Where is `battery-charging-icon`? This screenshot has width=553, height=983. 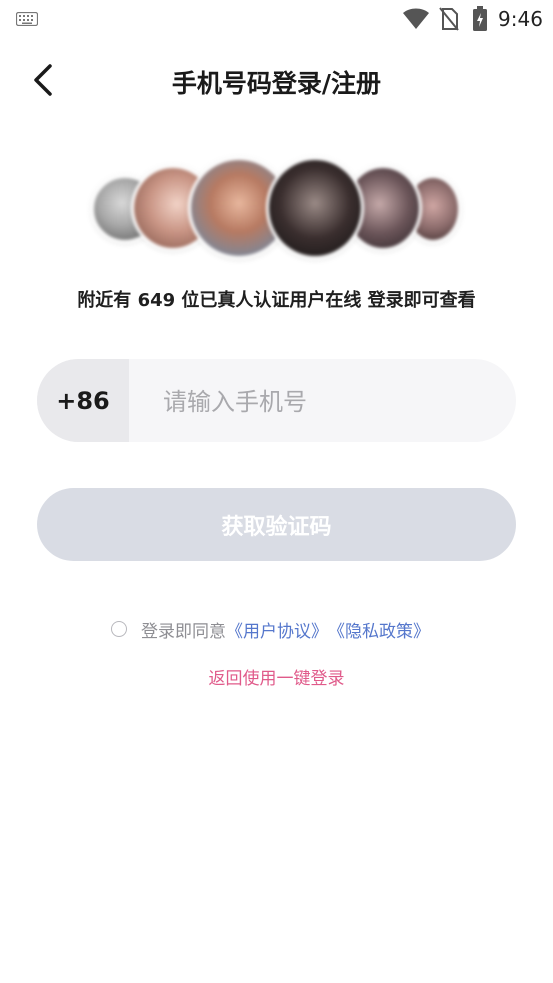 battery-charging-icon is located at coordinates (480, 18).